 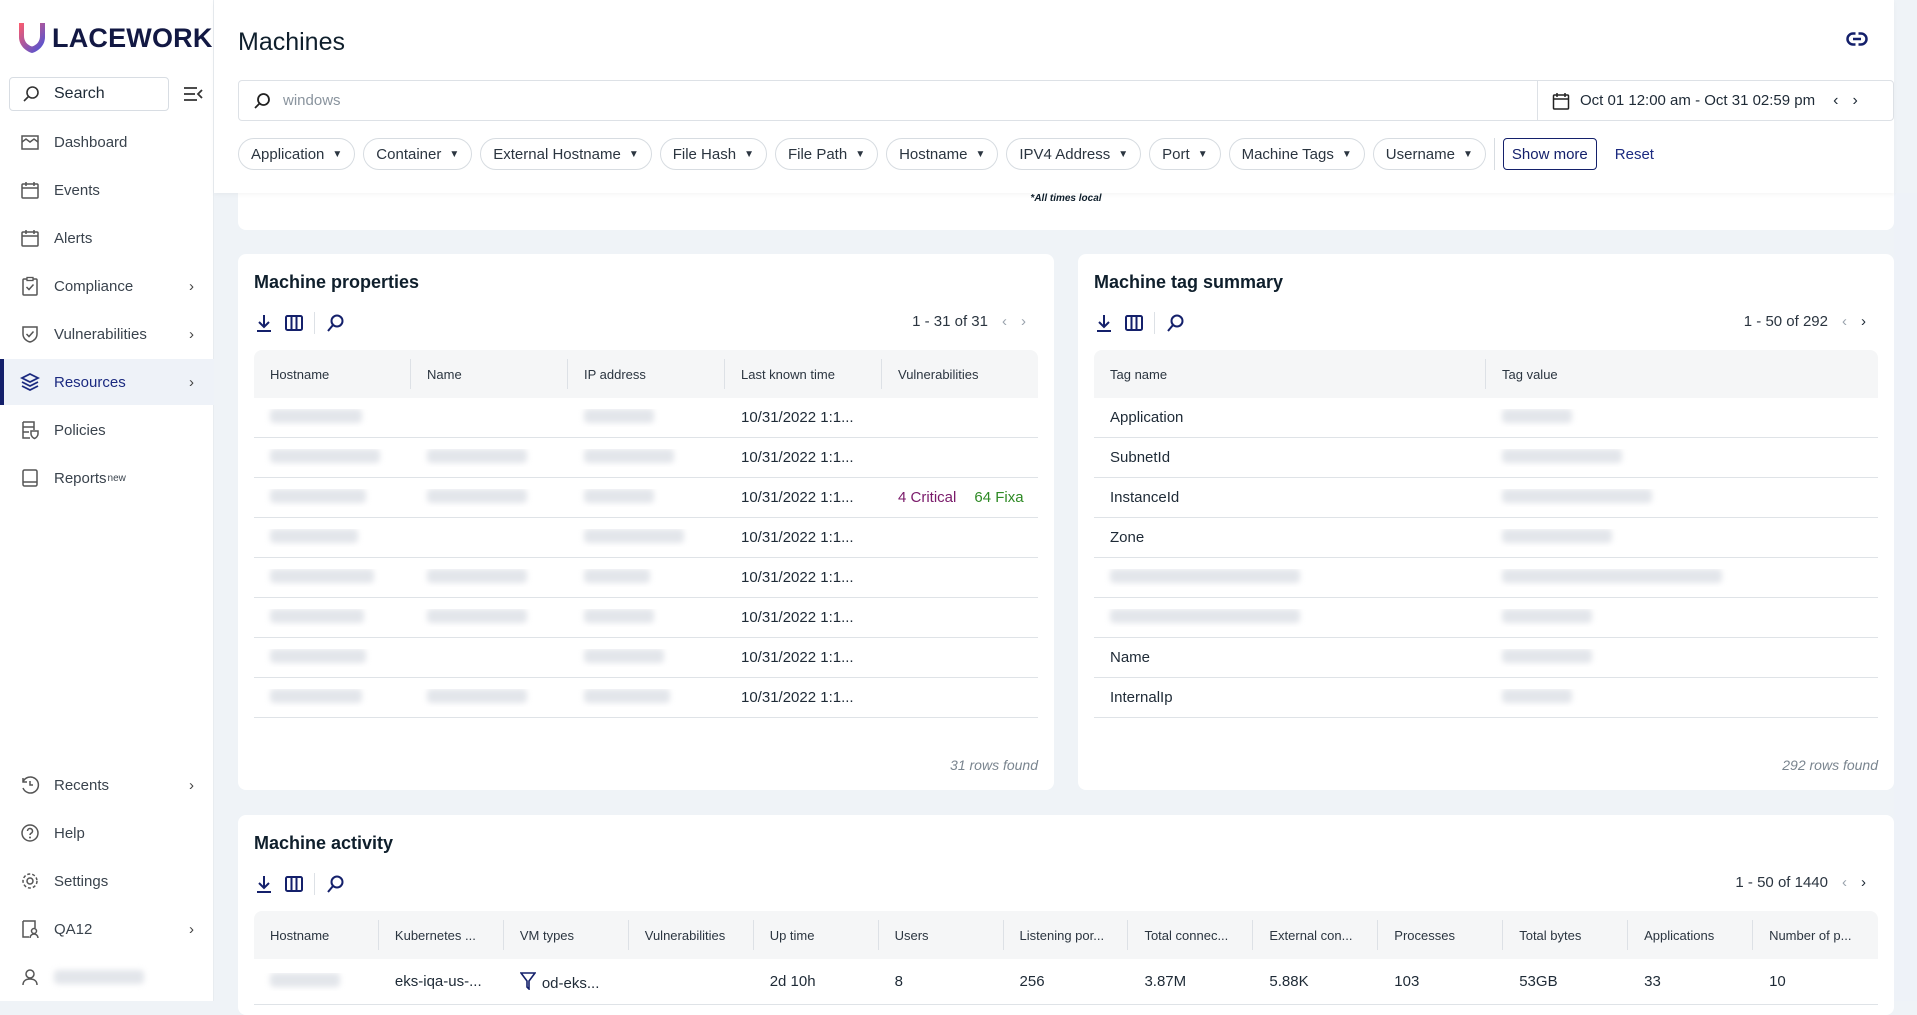 What do you see at coordinates (1290, 374) in the screenshot?
I see `column-header: Tag name` at bounding box center [1290, 374].